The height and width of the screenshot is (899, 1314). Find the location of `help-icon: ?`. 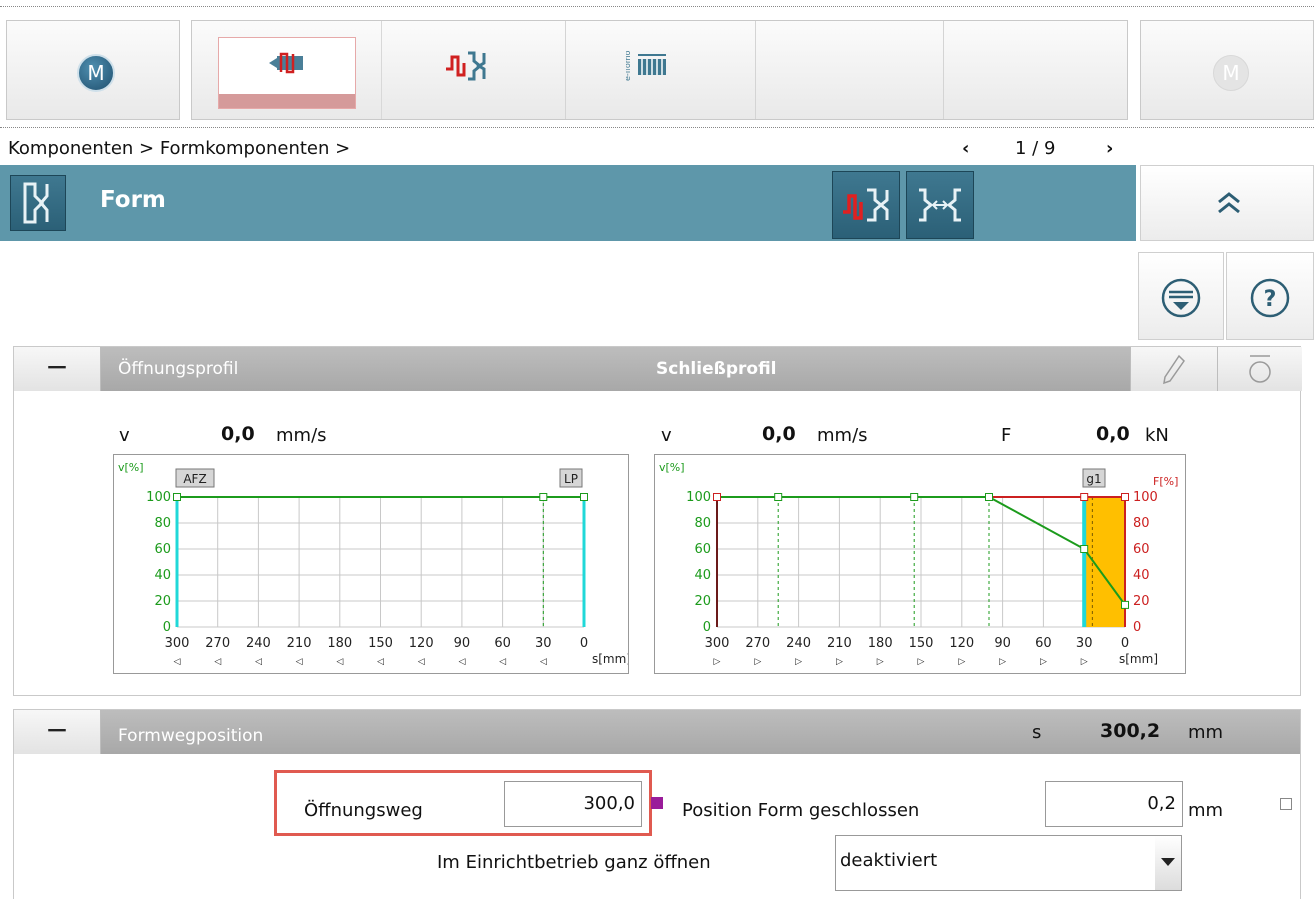

help-icon: ? is located at coordinates (1270, 298).